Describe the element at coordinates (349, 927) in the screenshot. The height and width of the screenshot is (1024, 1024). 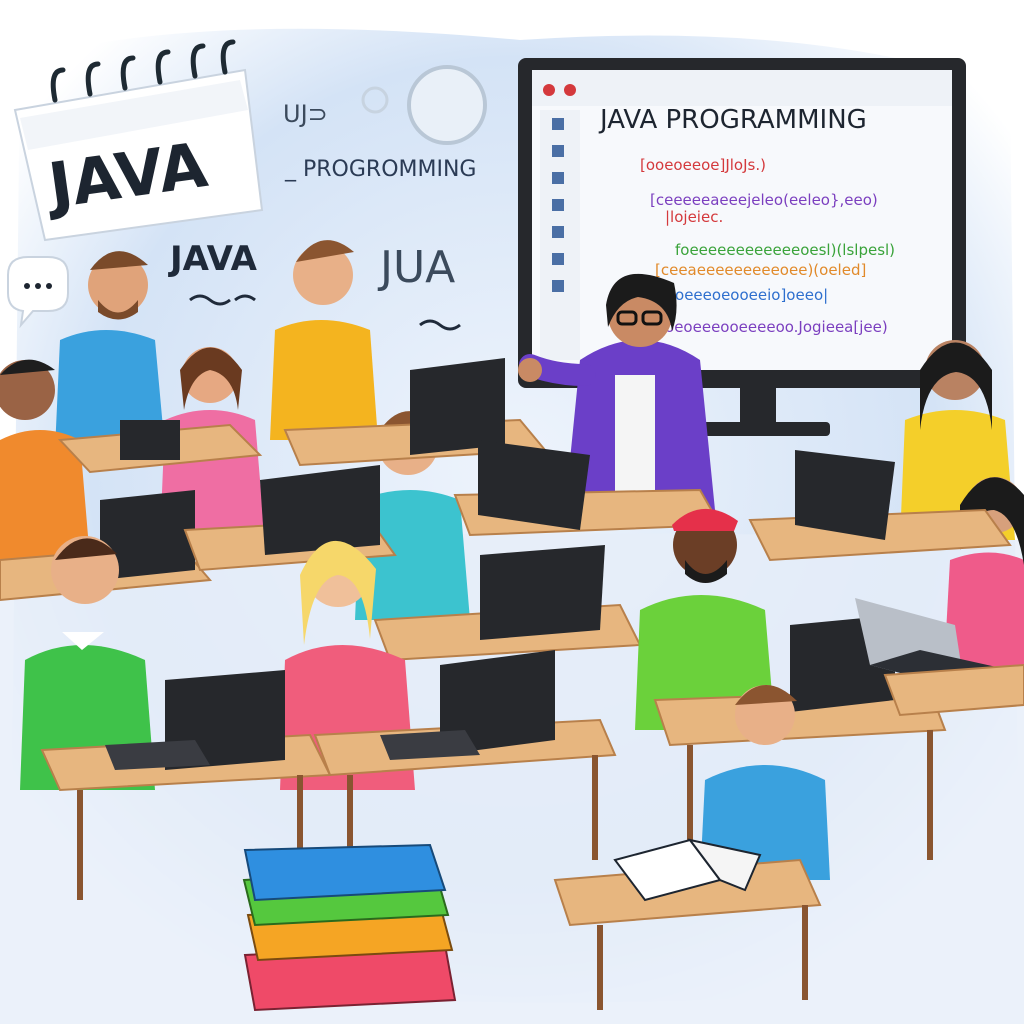
I see `book-stack-icon` at that location.